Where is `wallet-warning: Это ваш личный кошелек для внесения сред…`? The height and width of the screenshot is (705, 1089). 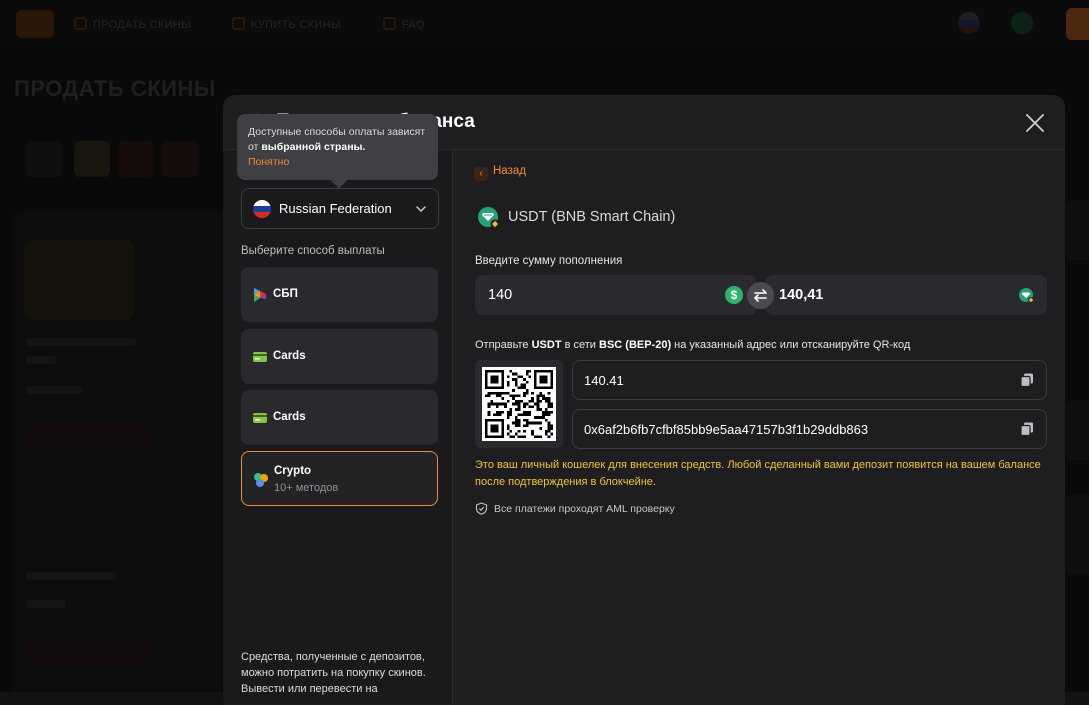
wallet-warning: Это ваш личный кошелек для внесения сред… is located at coordinates (758, 473).